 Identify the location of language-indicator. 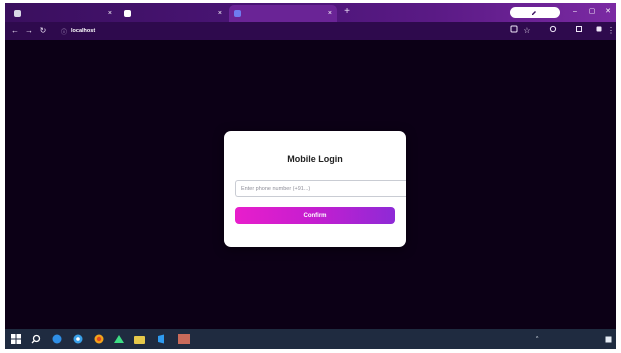
(553, 339).